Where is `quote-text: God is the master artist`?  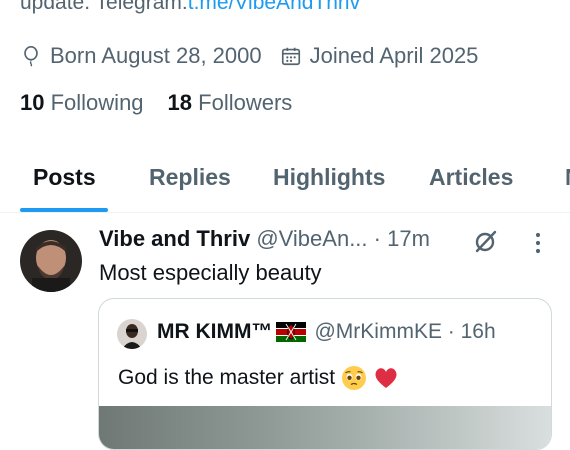
quote-text: God is the master artist is located at coordinates (227, 377).